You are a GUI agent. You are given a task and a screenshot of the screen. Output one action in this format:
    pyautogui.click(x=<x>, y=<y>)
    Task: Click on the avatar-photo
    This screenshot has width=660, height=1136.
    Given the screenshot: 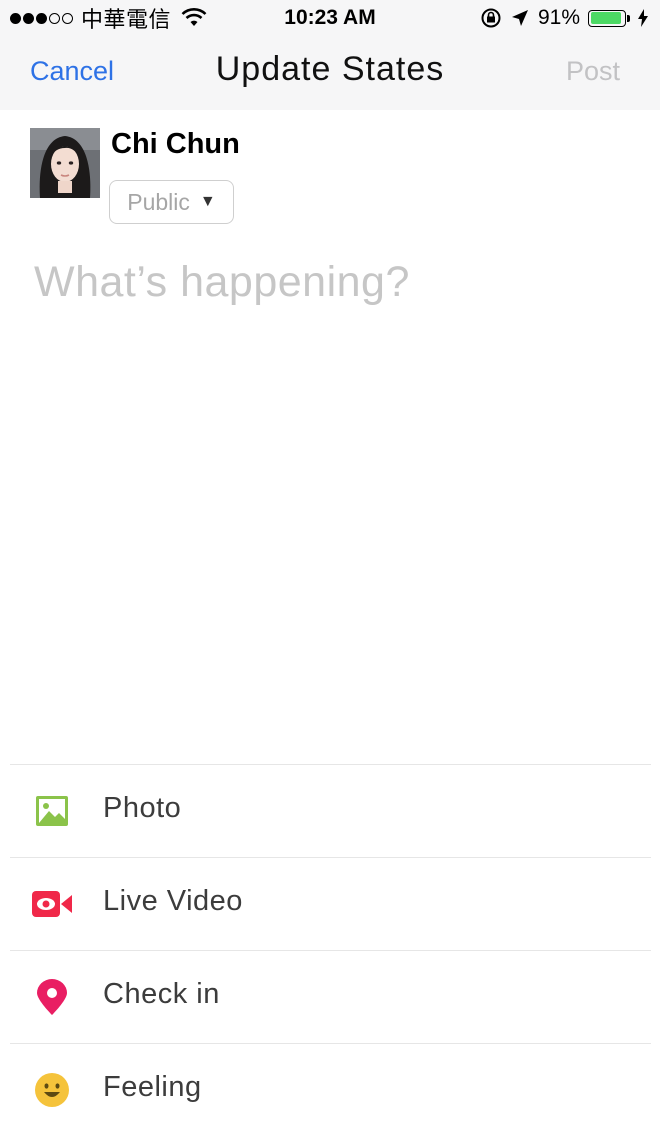 What is the action you would take?
    pyautogui.click(x=65, y=163)
    